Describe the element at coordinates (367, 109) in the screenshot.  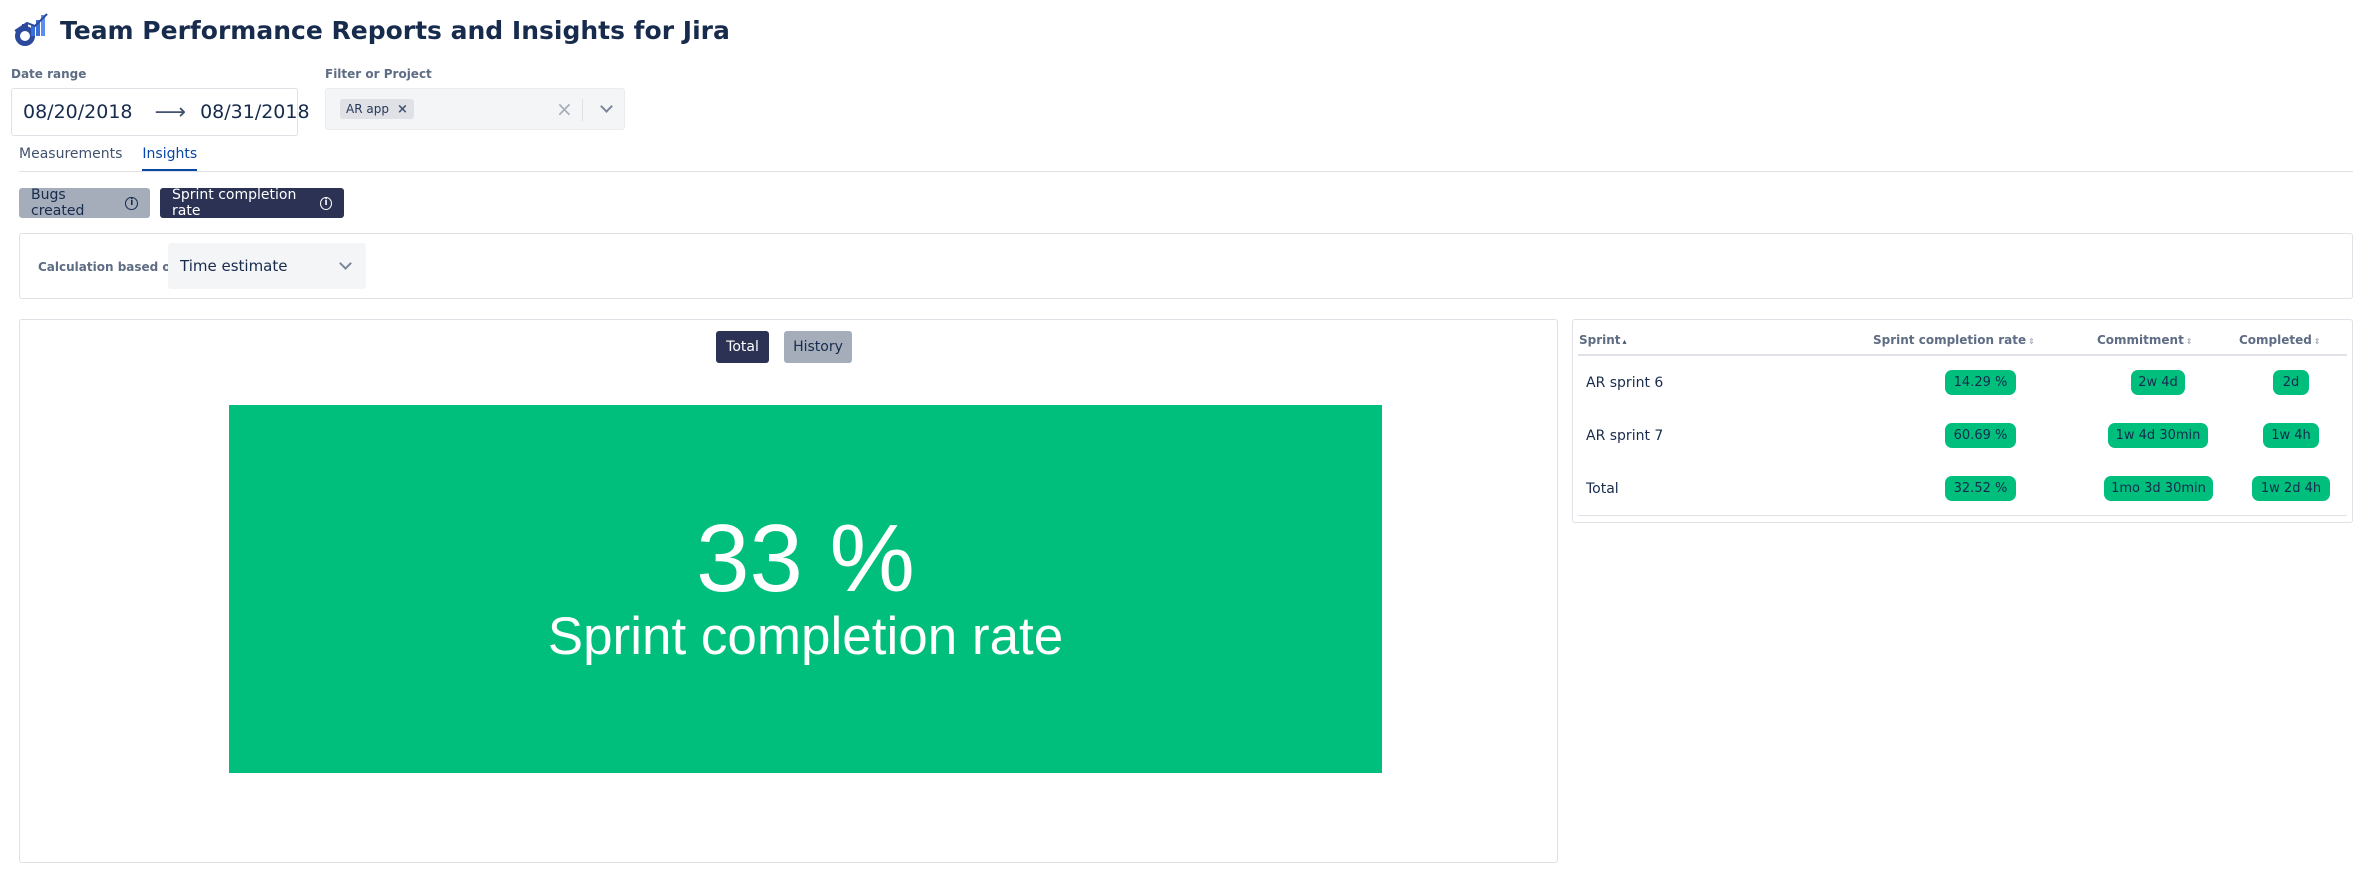
I see `project-chip-label: AR app` at that location.